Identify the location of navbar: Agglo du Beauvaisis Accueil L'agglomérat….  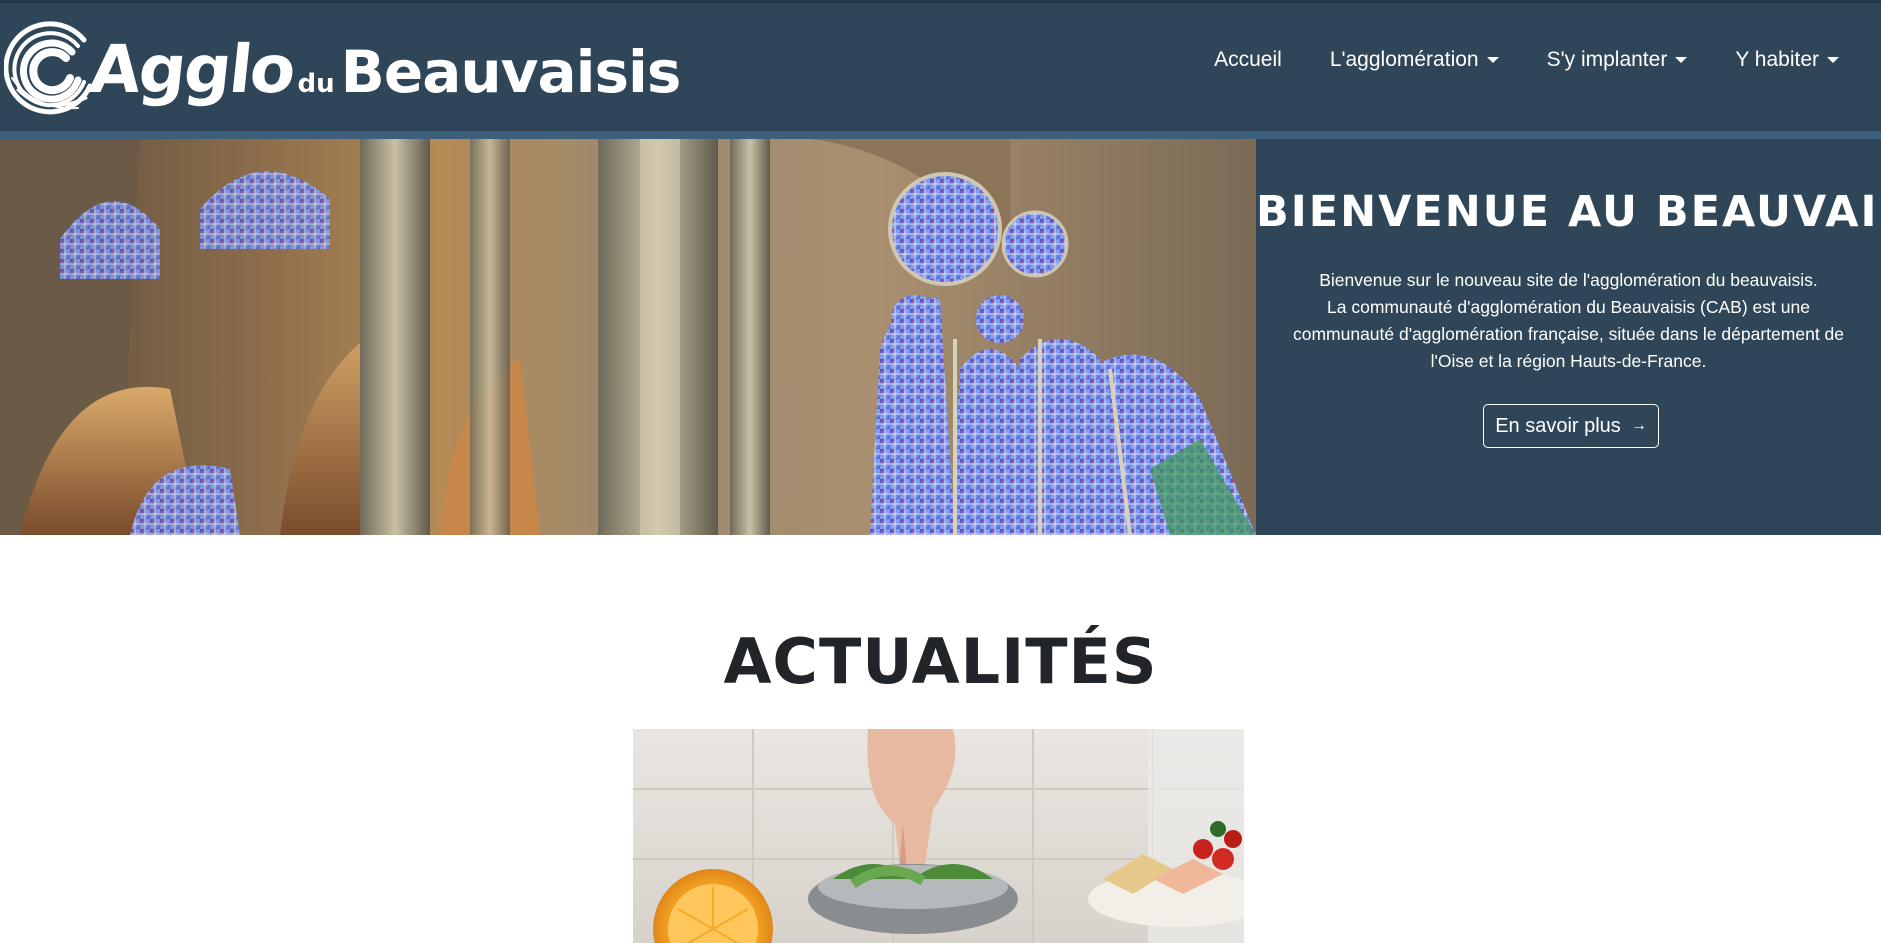
(940, 69).